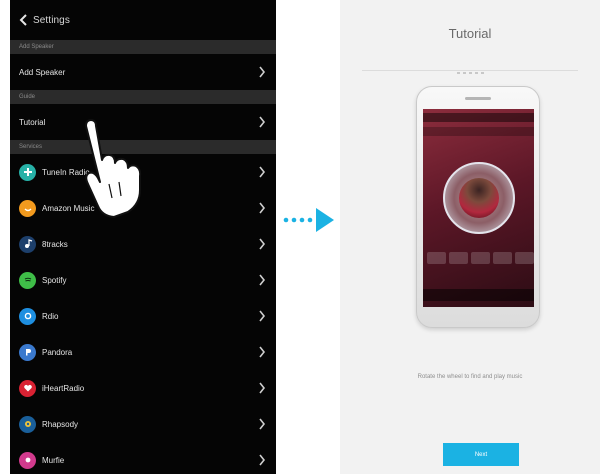  I want to click on menu-item-label: Tutorial, so click(32, 122).